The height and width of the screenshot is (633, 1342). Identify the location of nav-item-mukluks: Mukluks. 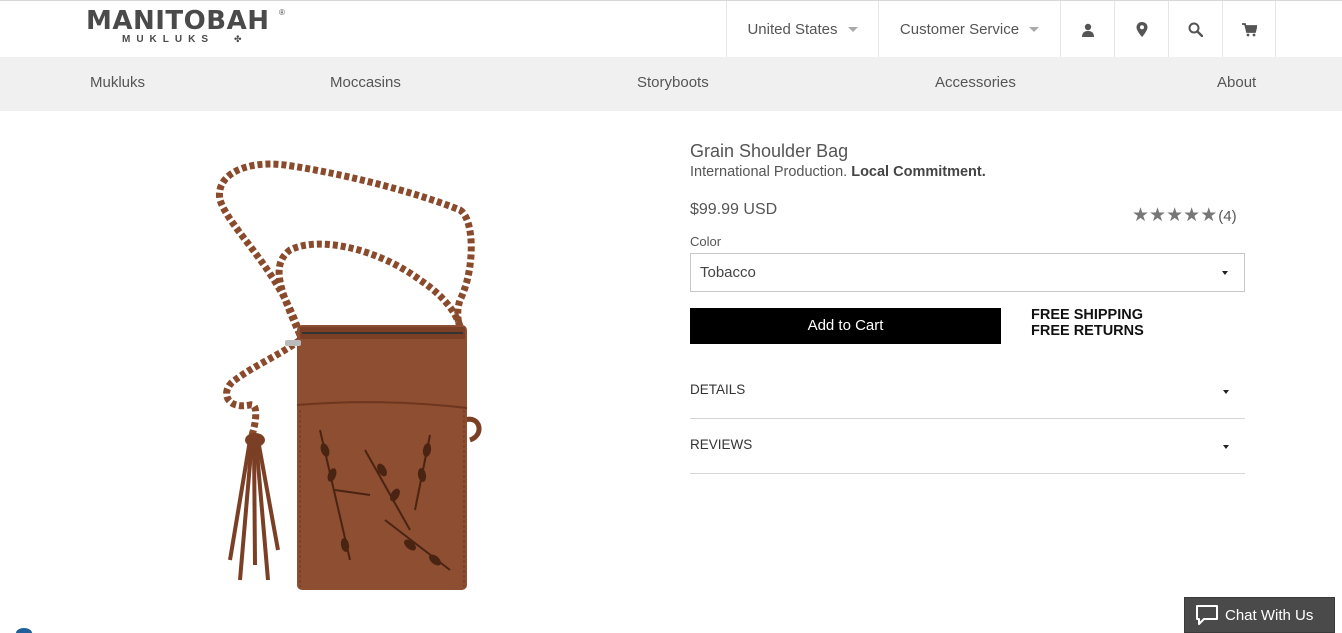
(117, 84).